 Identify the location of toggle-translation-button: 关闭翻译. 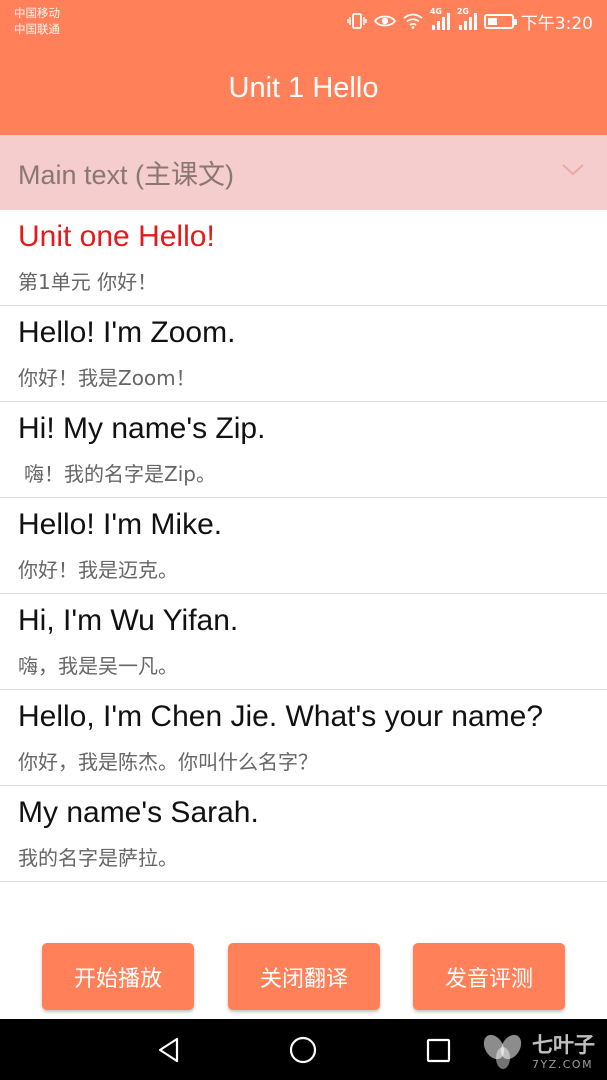
(304, 976).